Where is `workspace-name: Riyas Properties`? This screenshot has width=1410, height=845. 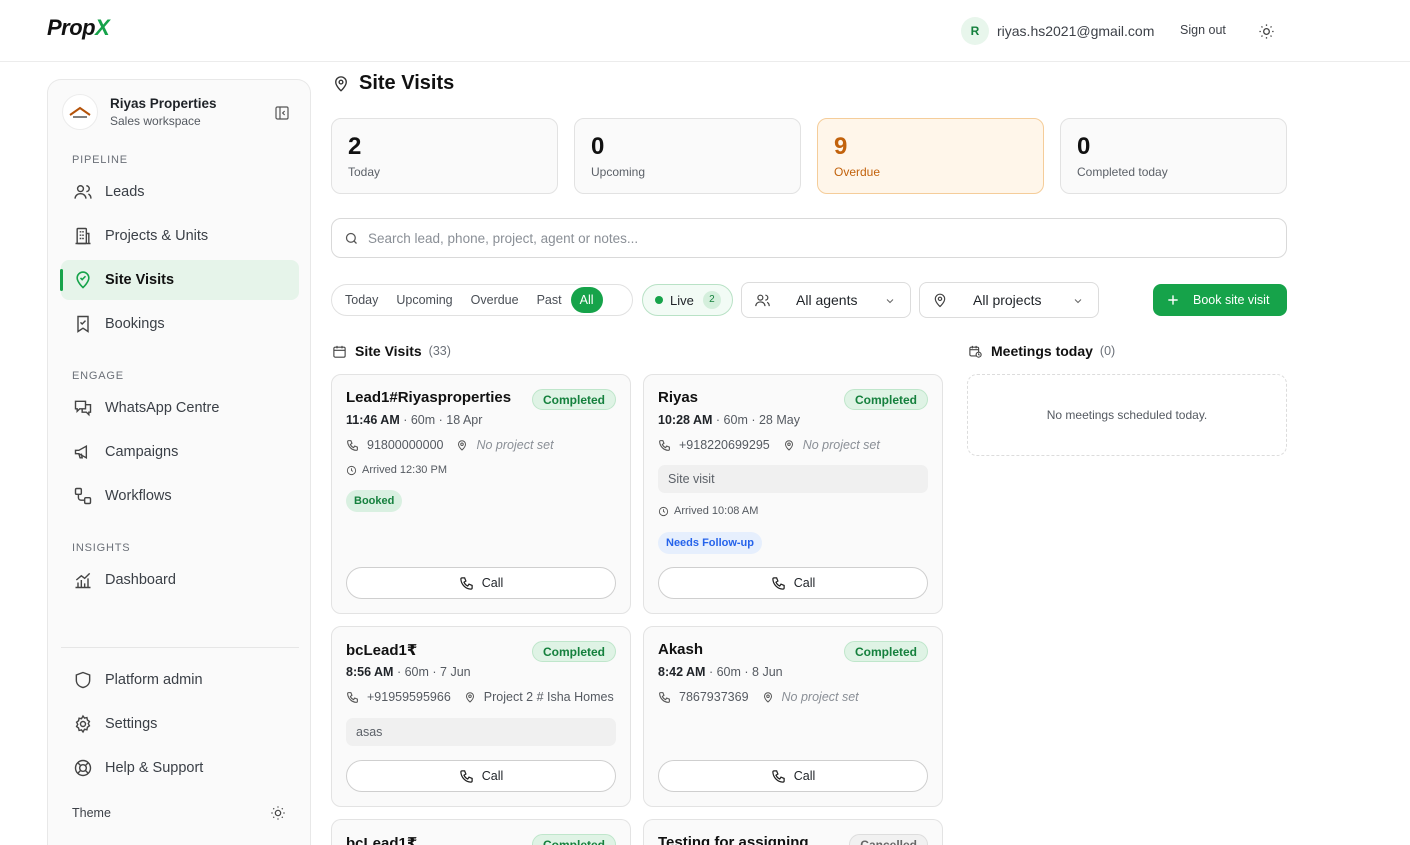
workspace-name: Riyas Properties is located at coordinates (163, 103).